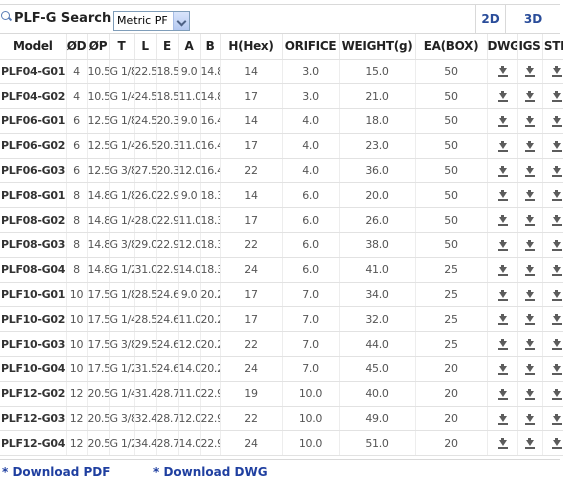  I want to click on search-title: PLF-G Search, so click(55, 18).